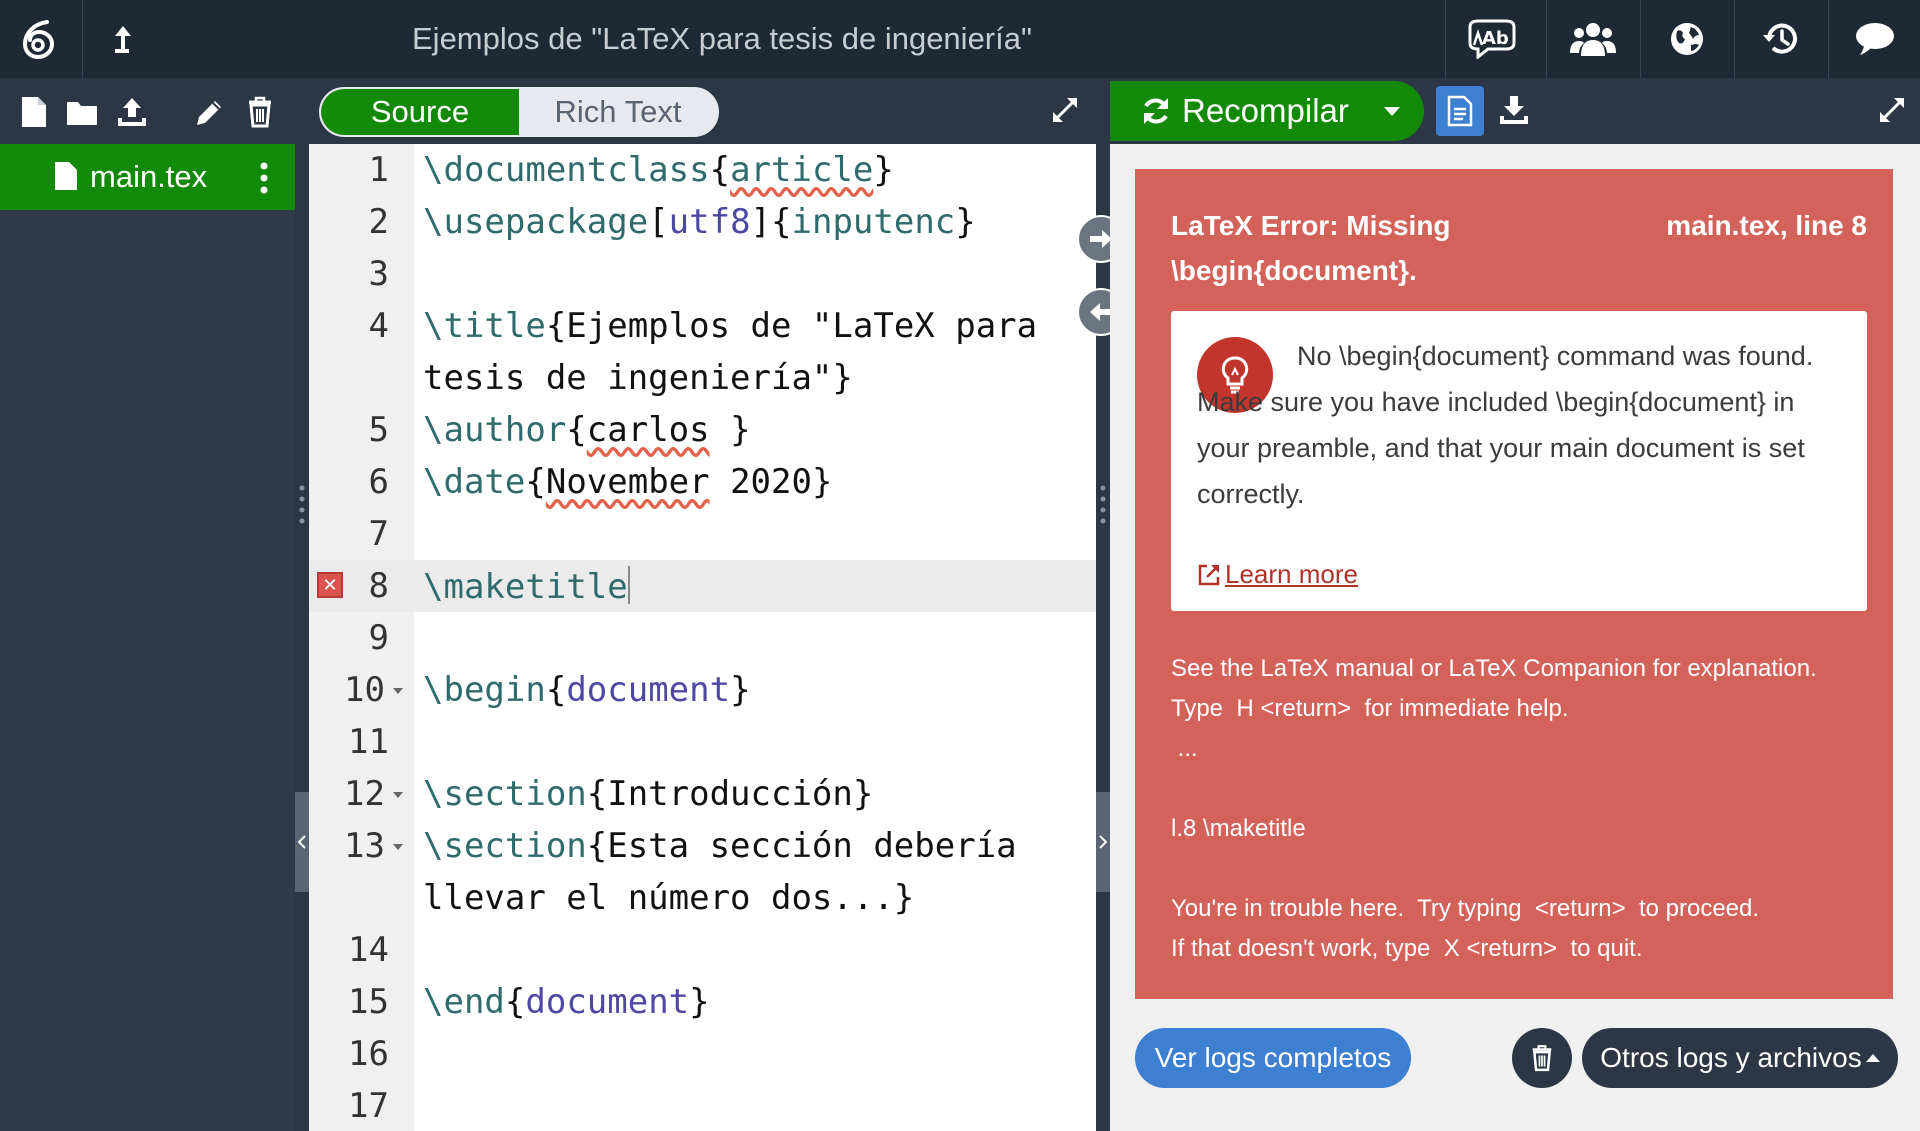 The height and width of the screenshot is (1131, 1920). What do you see at coordinates (1740, 1058) in the screenshot?
I see `other-logs-dropdown: Otros logs y archivos` at bounding box center [1740, 1058].